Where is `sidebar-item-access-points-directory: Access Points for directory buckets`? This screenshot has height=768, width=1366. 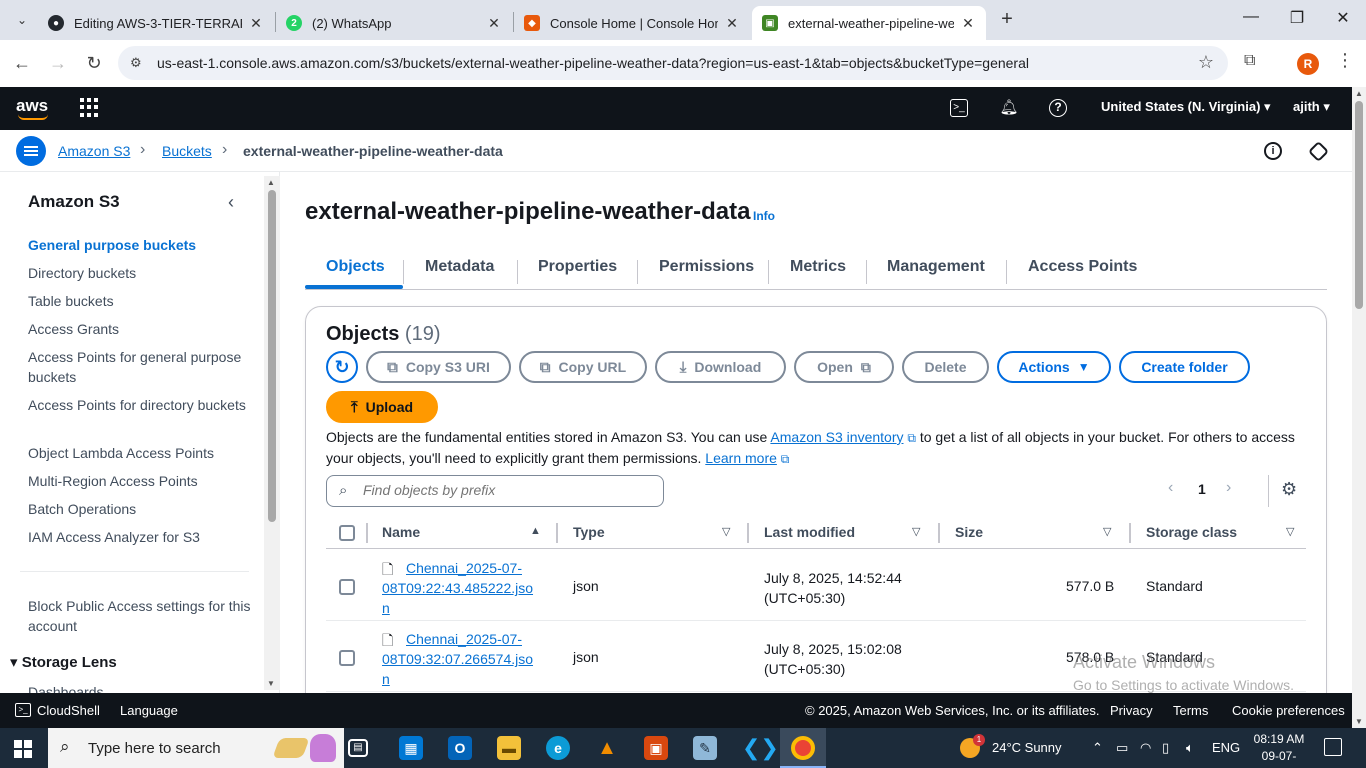
sidebar-item-access-points-directory: Access Points for directory buckets is located at coordinates (140, 405).